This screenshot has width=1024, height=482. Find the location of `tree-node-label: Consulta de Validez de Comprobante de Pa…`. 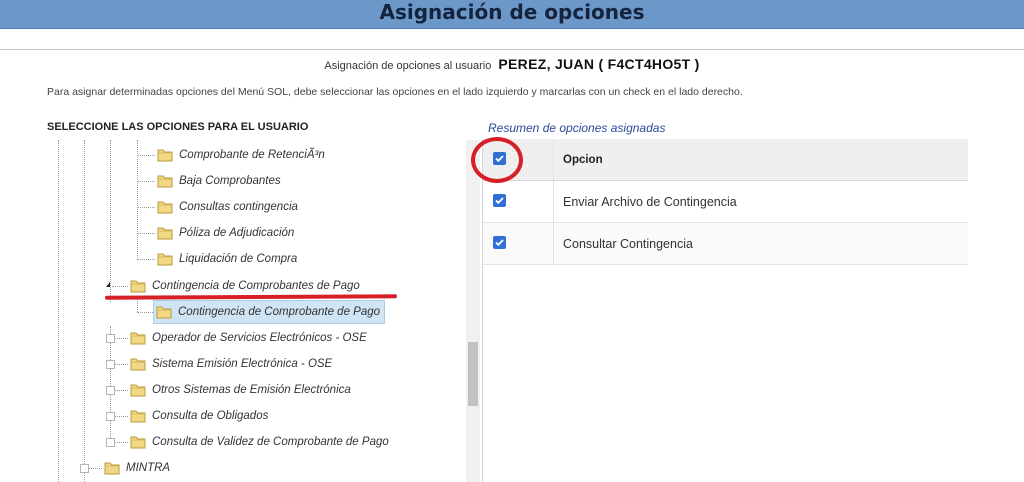

tree-node-label: Consulta de Validez de Comprobante de Pa… is located at coordinates (270, 442).